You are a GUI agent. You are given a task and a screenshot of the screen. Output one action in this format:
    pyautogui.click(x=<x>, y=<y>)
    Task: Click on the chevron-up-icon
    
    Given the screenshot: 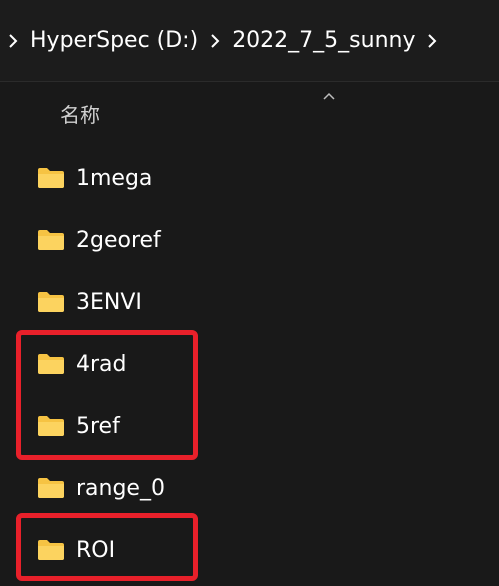 What is the action you would take?
    pyautogui.click(x=329, y=93)
    